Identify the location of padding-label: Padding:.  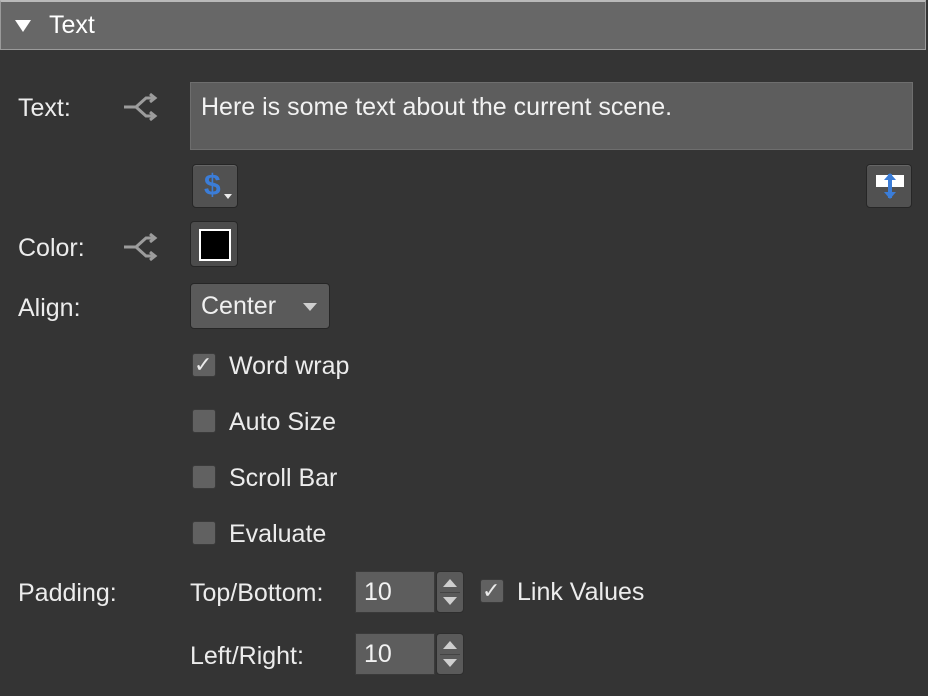
(67, 593).